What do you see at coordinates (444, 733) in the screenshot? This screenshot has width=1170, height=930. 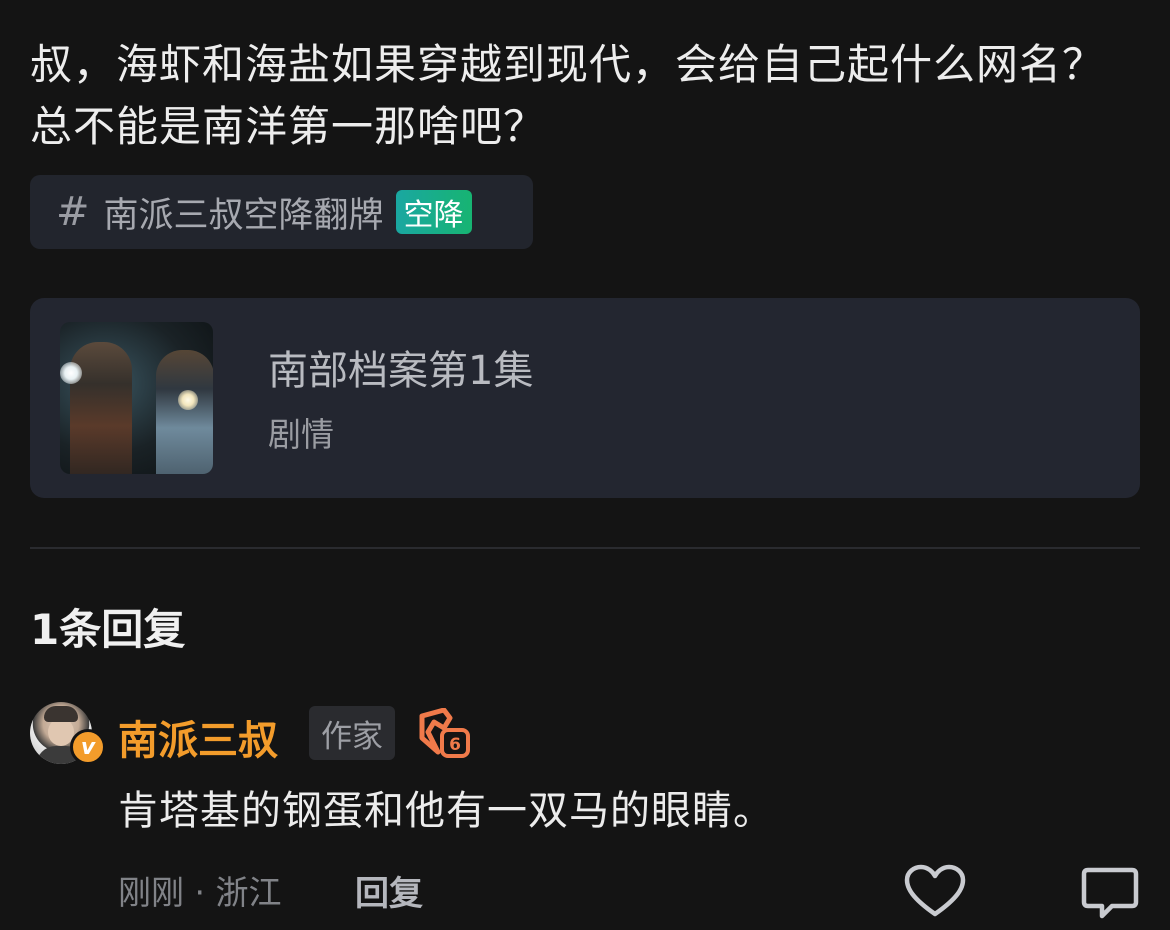 I see `level-badge-icon: 6` at bounding box center [444, 733].